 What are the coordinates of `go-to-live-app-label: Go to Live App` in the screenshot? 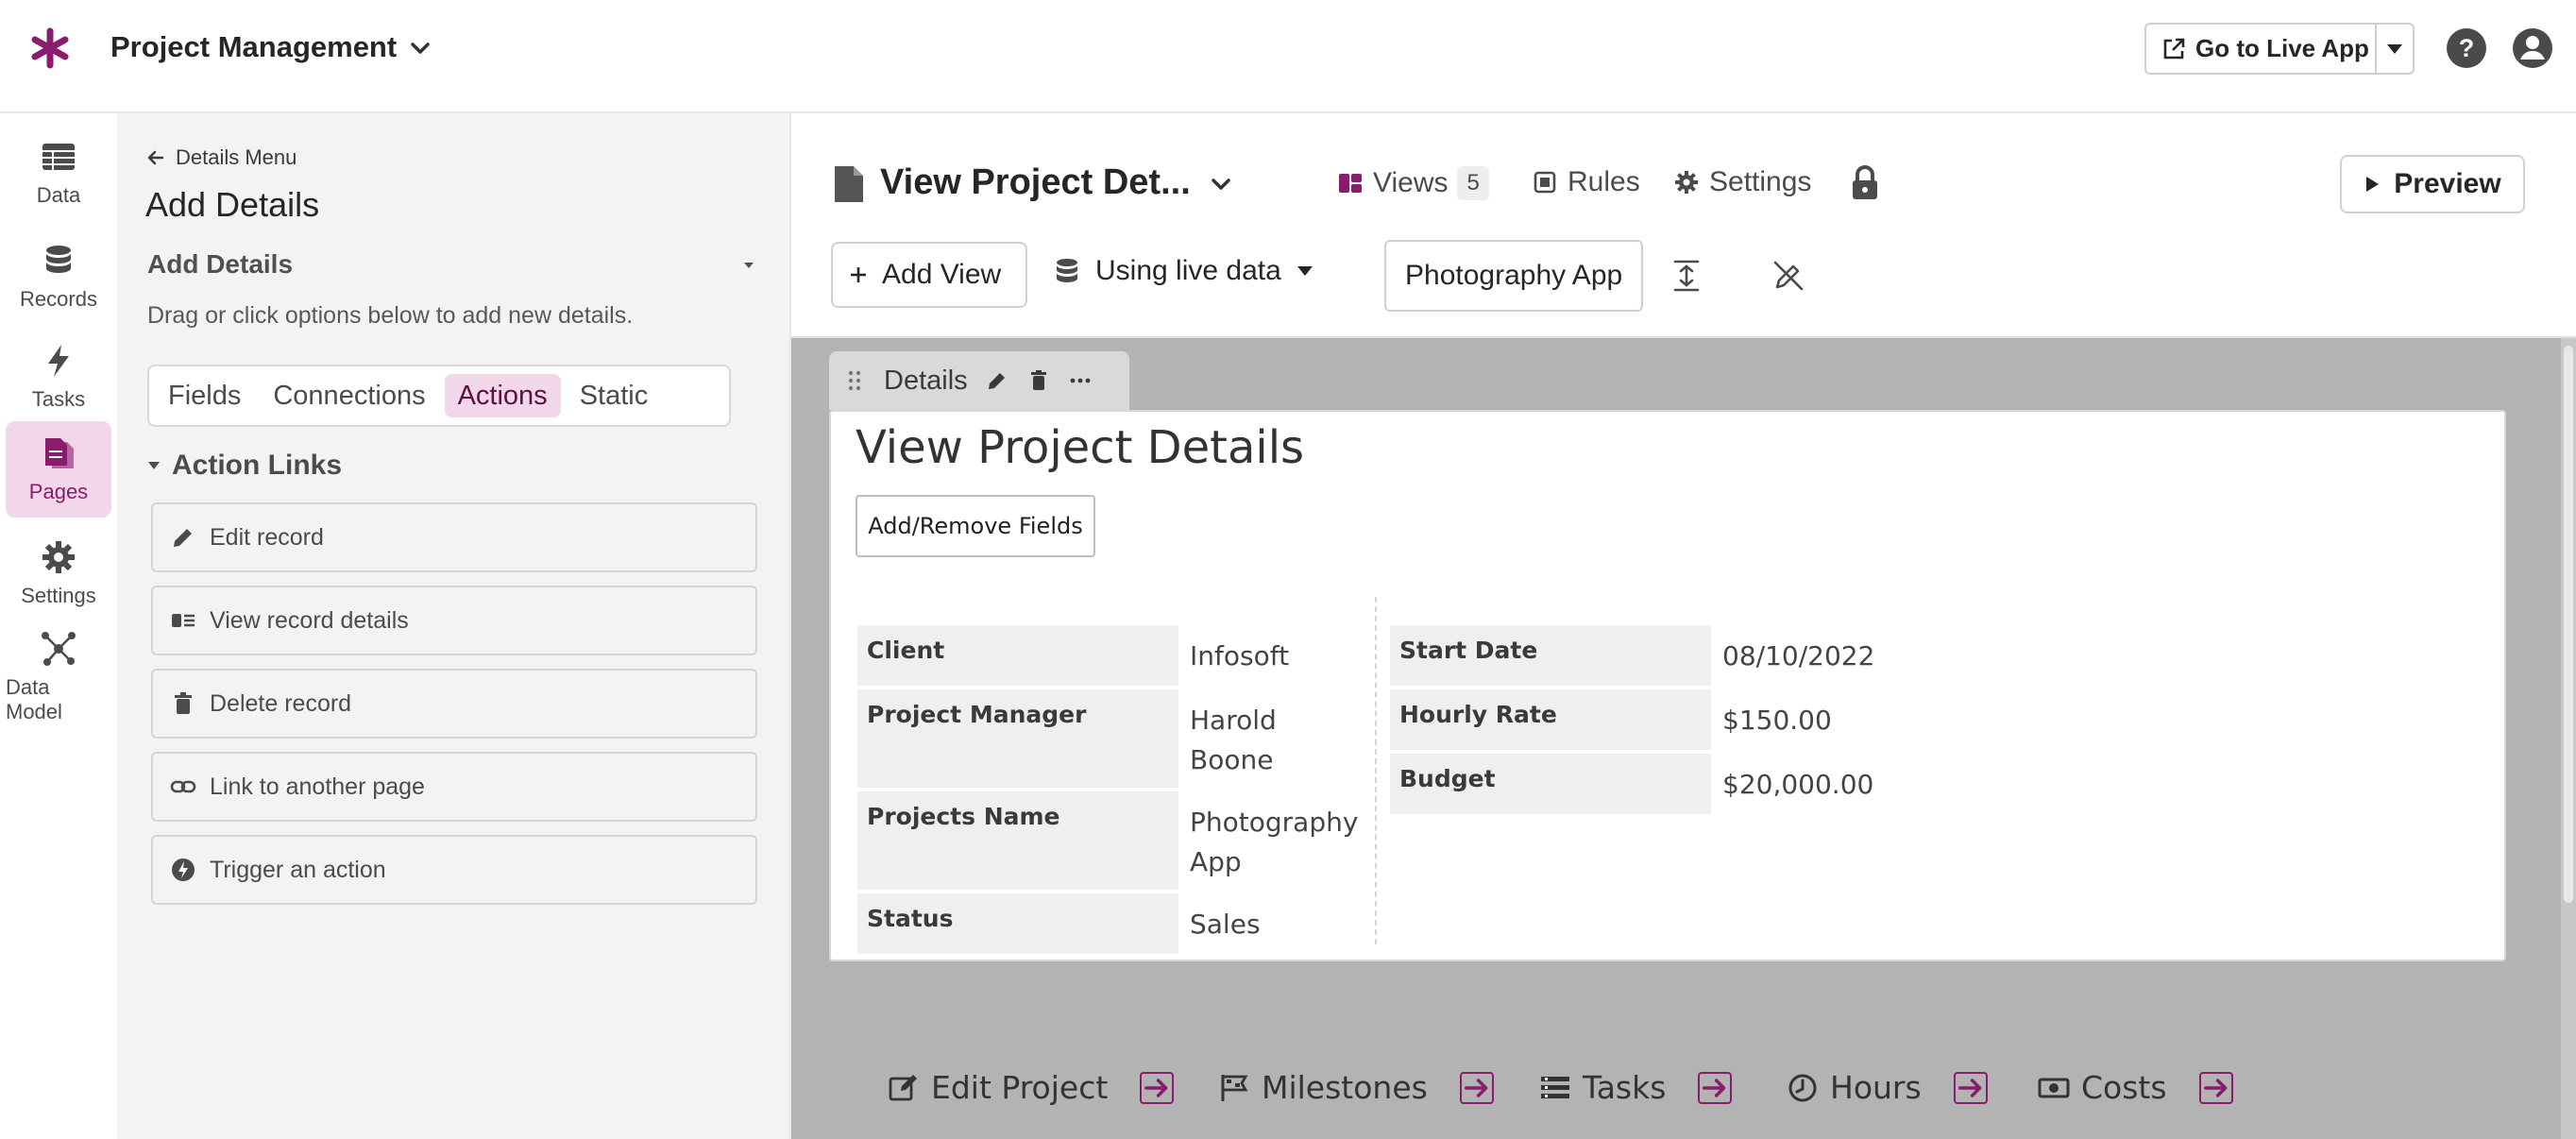 It's located at (2282, 48).